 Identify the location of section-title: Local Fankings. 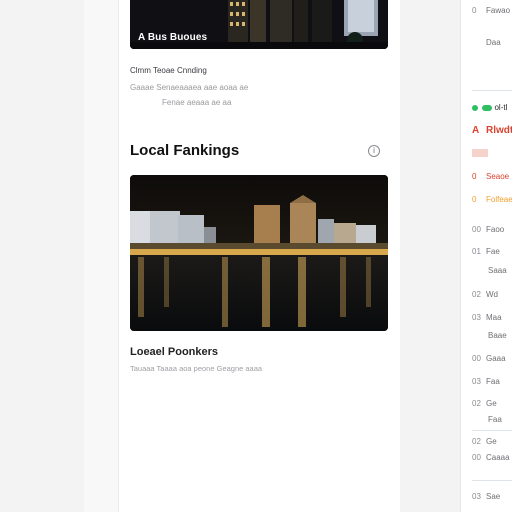
(185, 150).